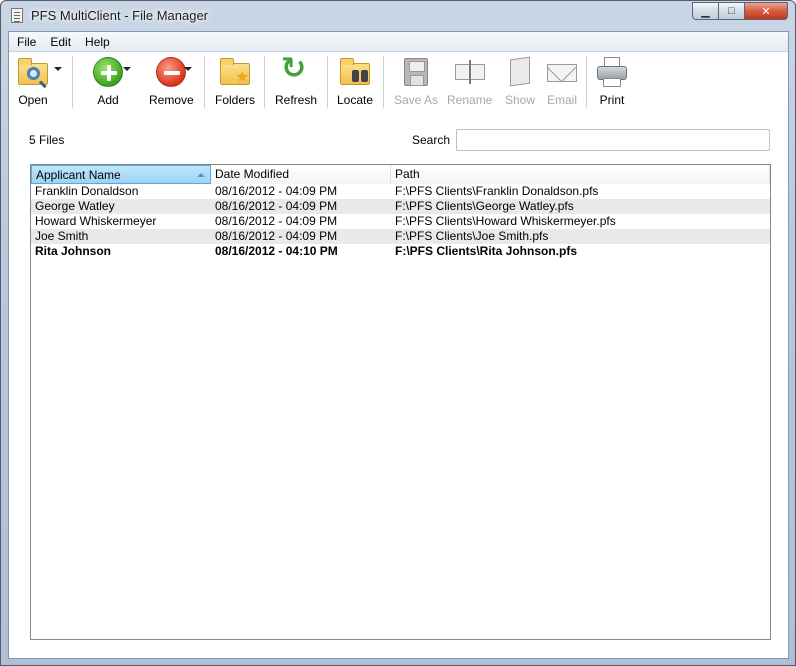 The width and height of the screenshot is (796, 666). I want to click on window-controls: ▁ □ ✕, so click(740, 11).